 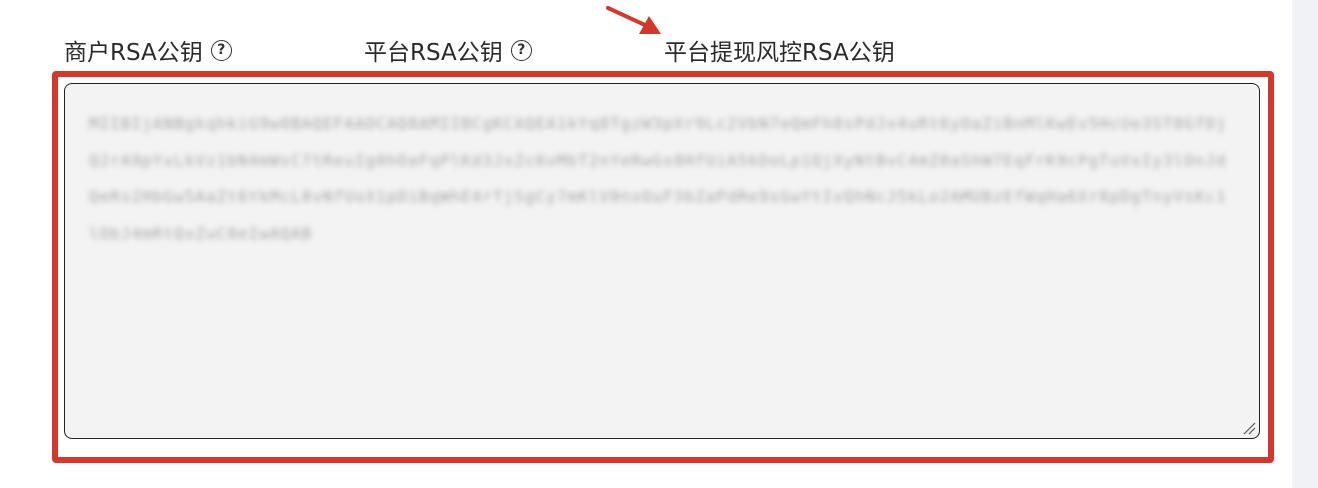 I want to click on tab-label: 商户RSA公钥, so click(x=133, y=53).